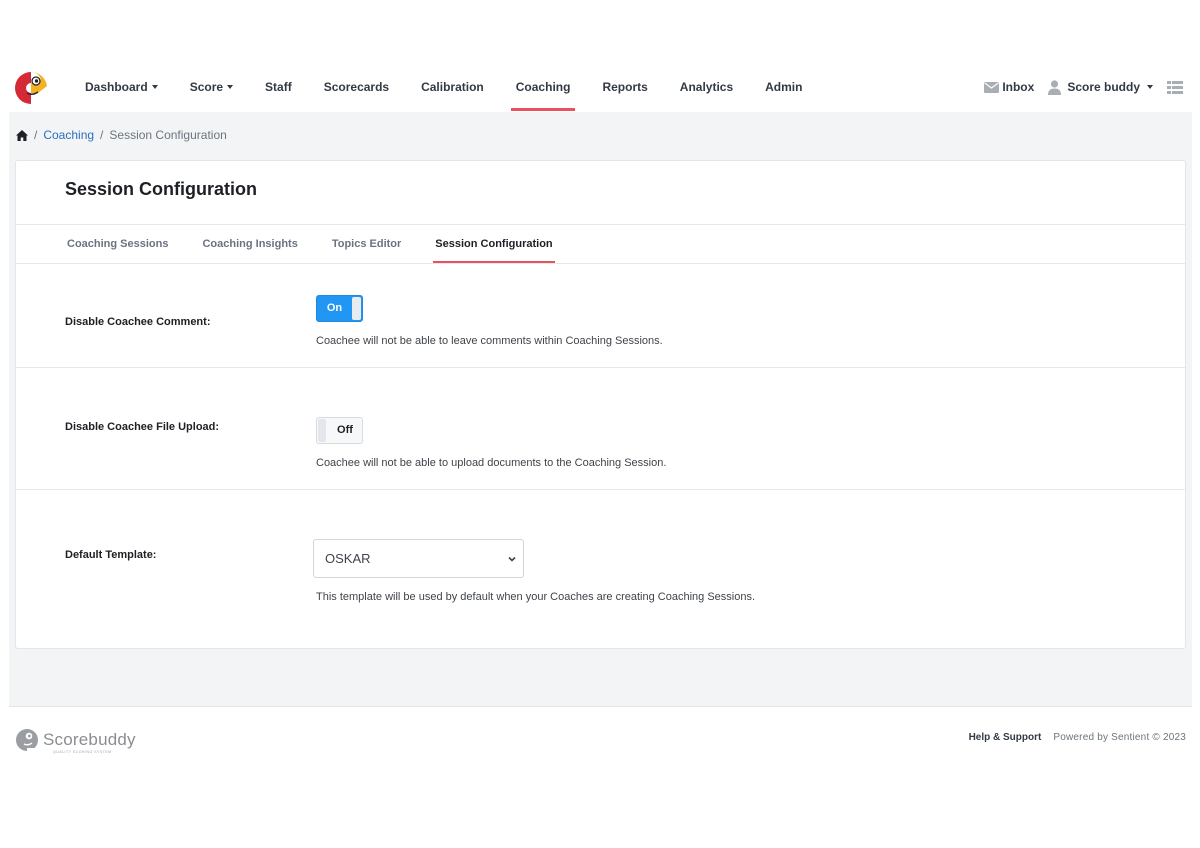 This screenshot has width=1200, height=848. Describe the element at coordinates (278, 87) in the screenshot. I see `nav-staff: Staff` at that location.